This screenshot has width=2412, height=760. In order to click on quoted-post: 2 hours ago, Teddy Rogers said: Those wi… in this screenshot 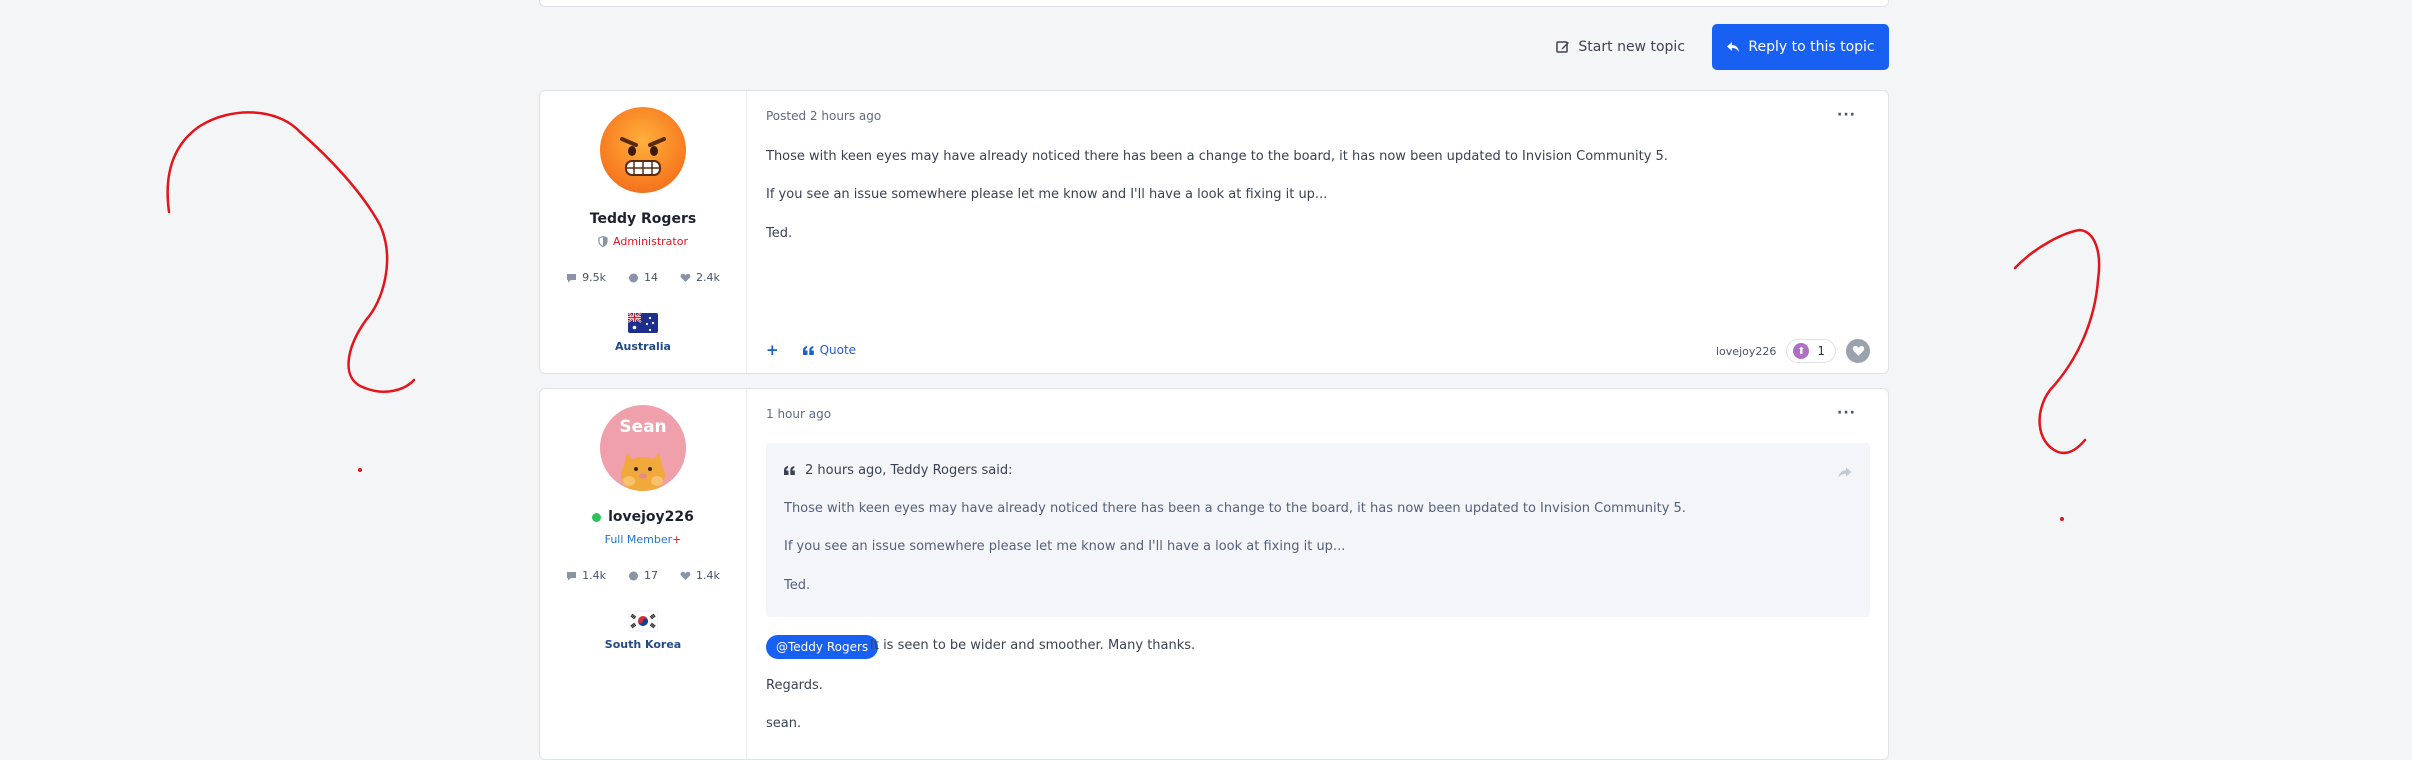, I will do `click(1318, 530)`.